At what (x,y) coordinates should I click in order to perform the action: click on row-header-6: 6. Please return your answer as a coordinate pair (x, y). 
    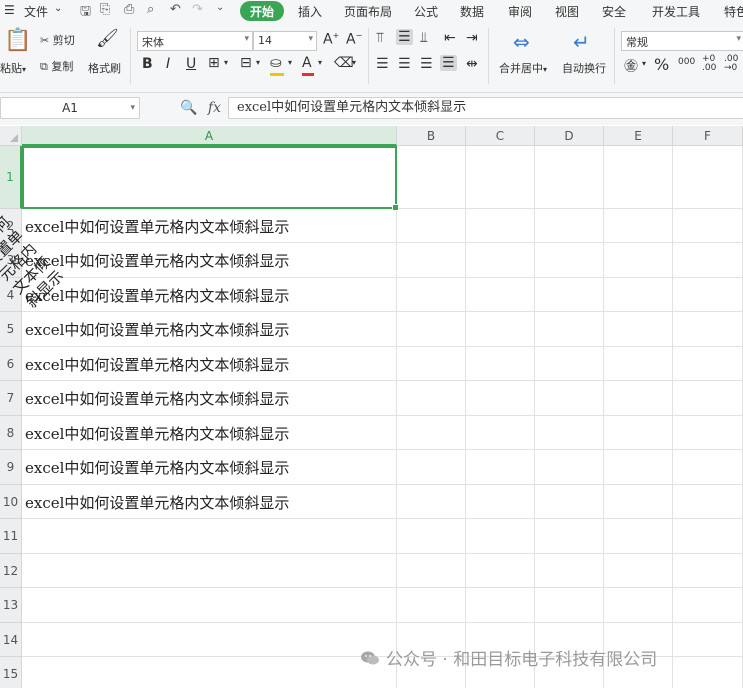
    Looking at the image, I should click on (11, 364).